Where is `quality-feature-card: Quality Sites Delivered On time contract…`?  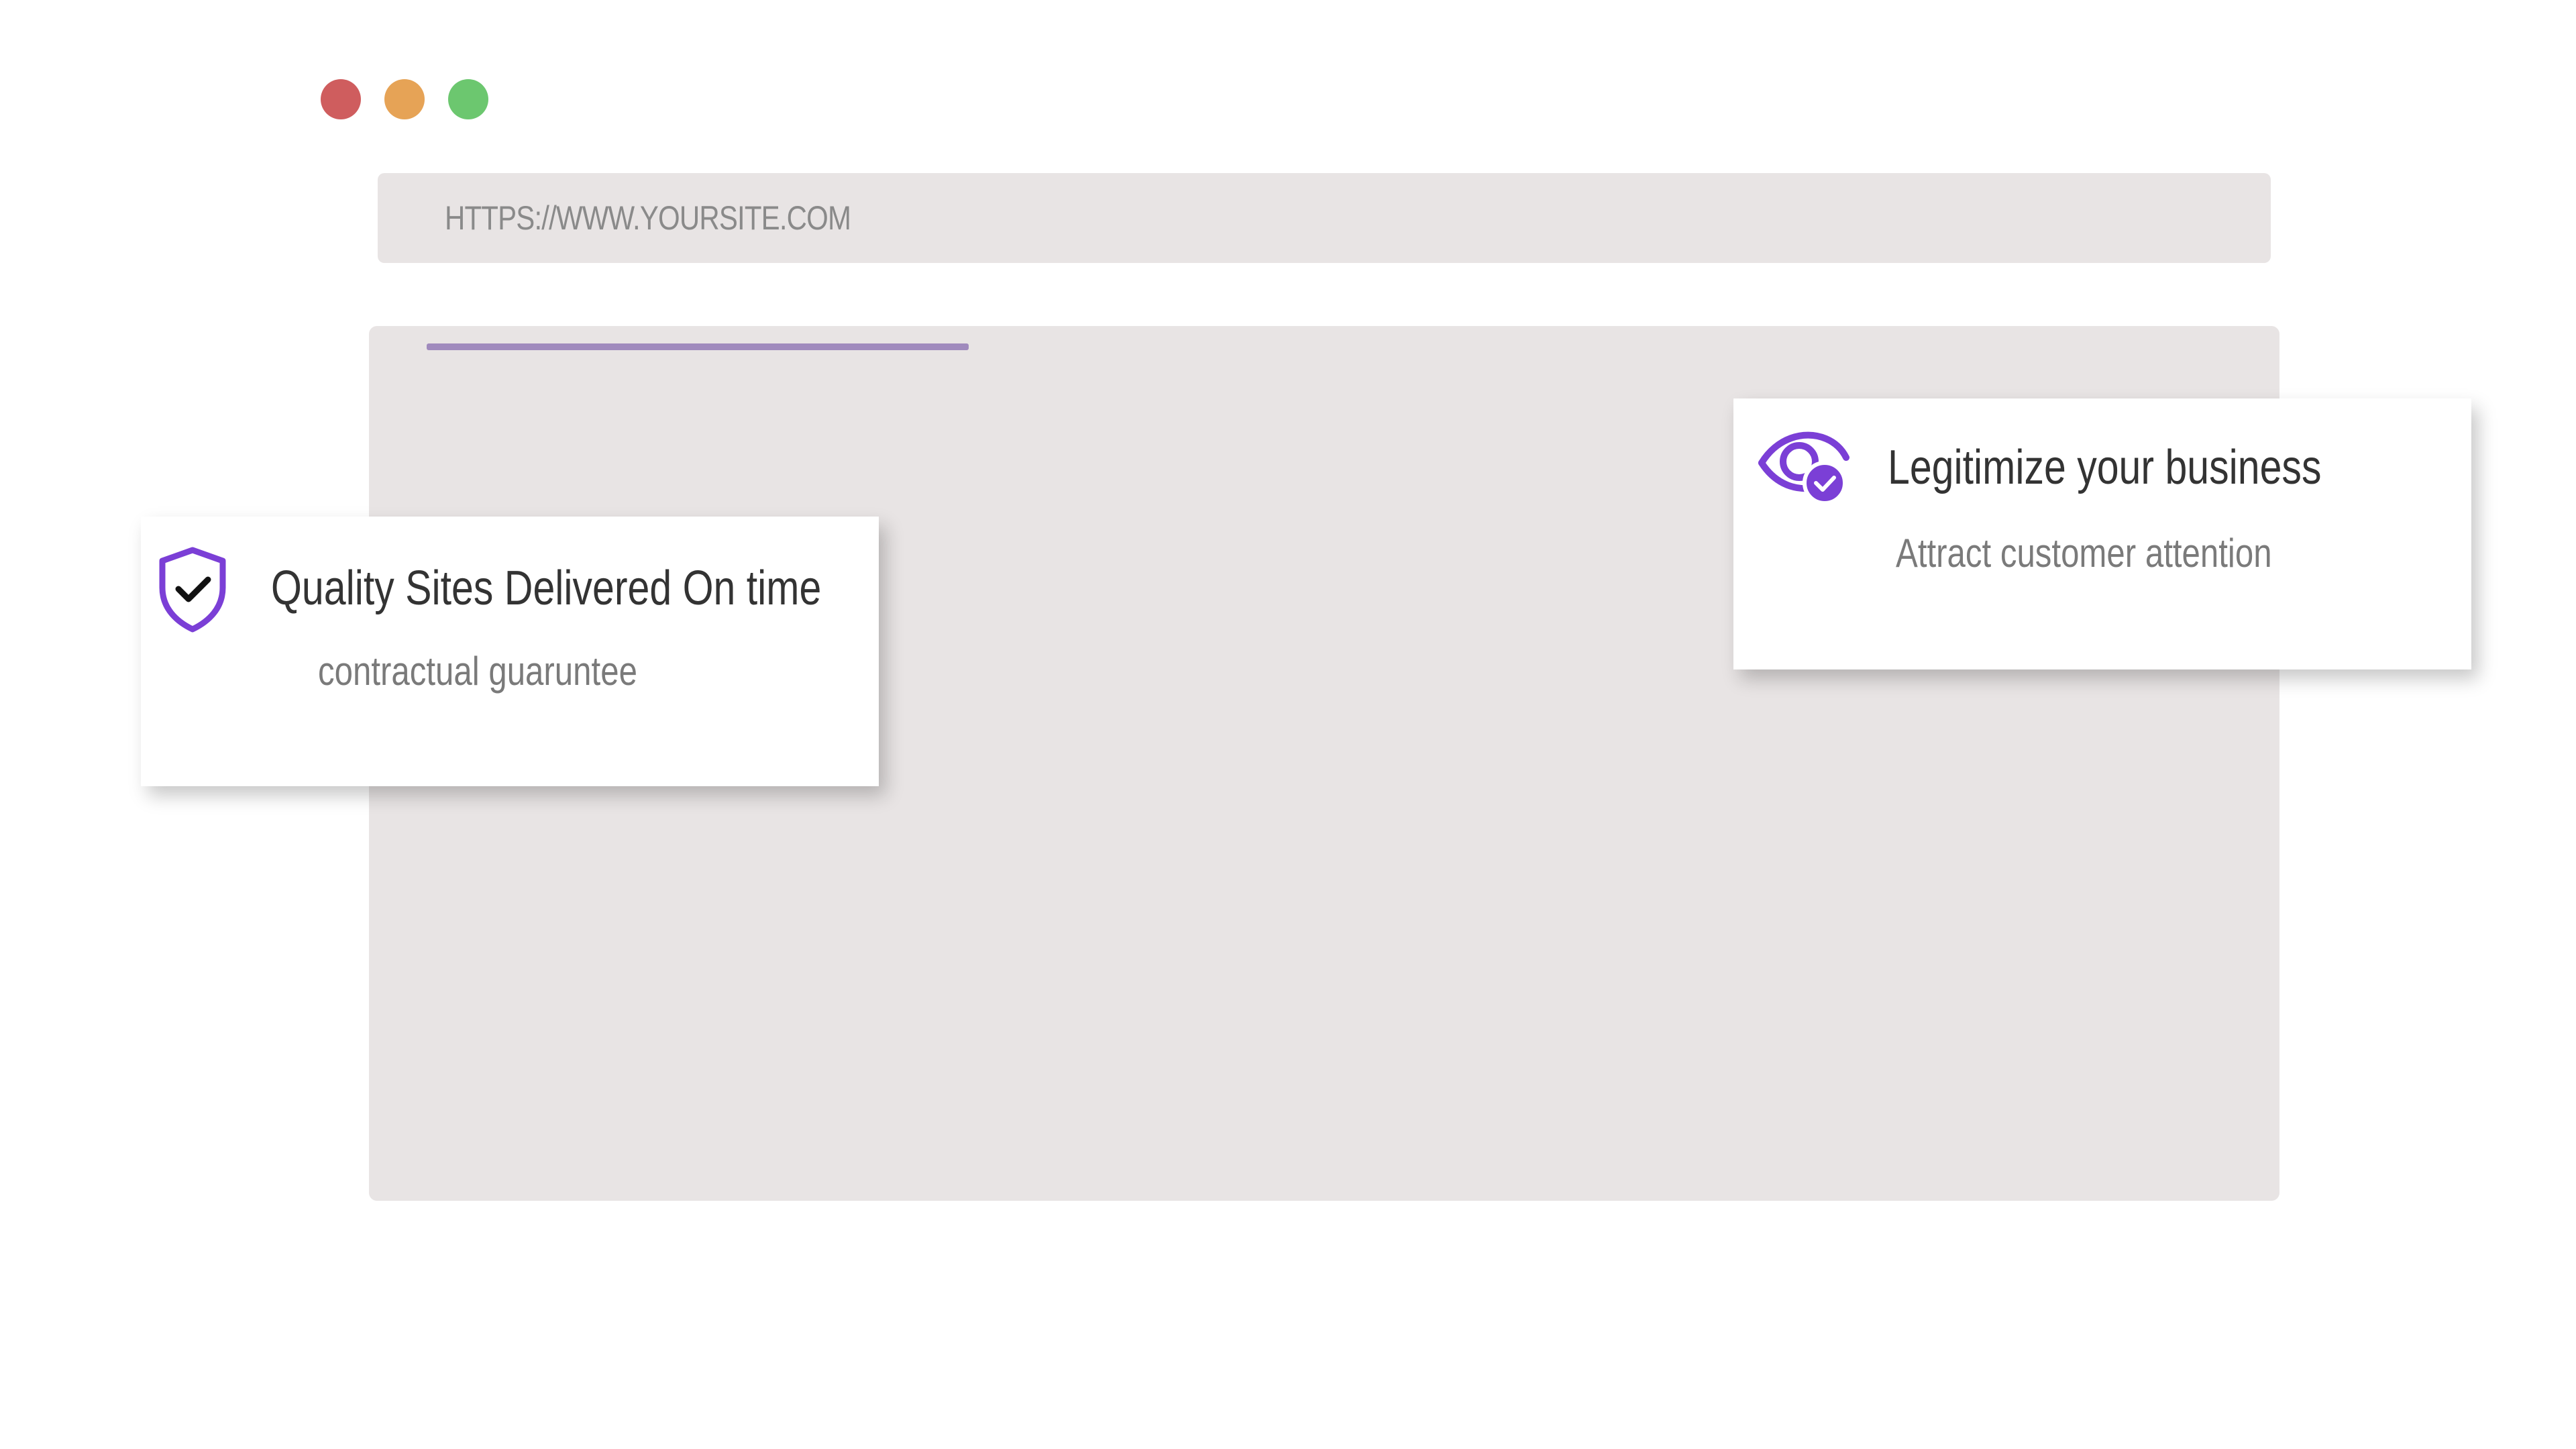
quality-feature-card: Quality Sites Delivered On time contract… is located at coordinates (510, 651).